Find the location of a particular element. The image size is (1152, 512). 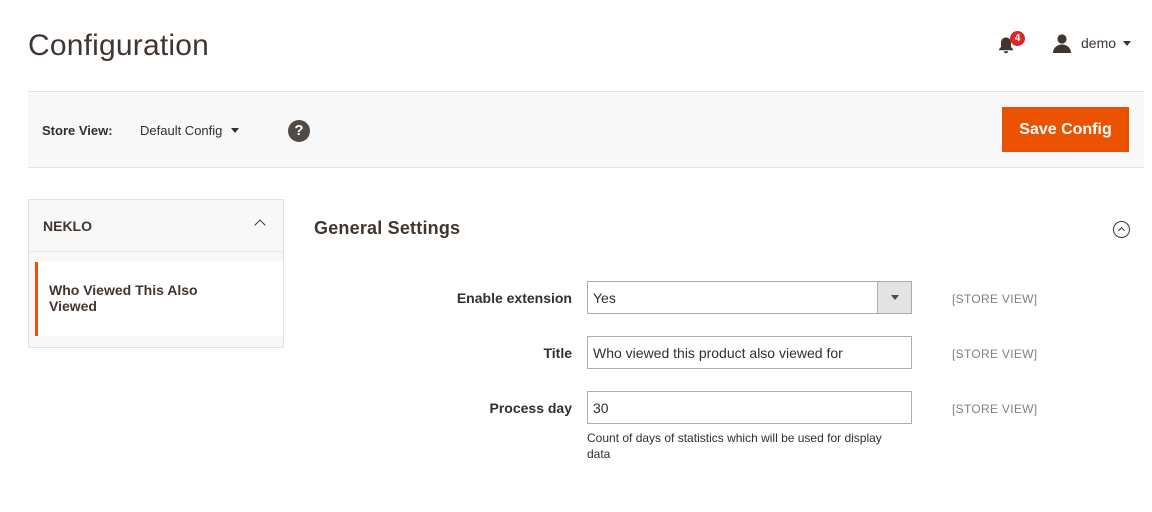

store-view-bar: Store View: Default Config ? Save Config is located at coordinates (586, 129).